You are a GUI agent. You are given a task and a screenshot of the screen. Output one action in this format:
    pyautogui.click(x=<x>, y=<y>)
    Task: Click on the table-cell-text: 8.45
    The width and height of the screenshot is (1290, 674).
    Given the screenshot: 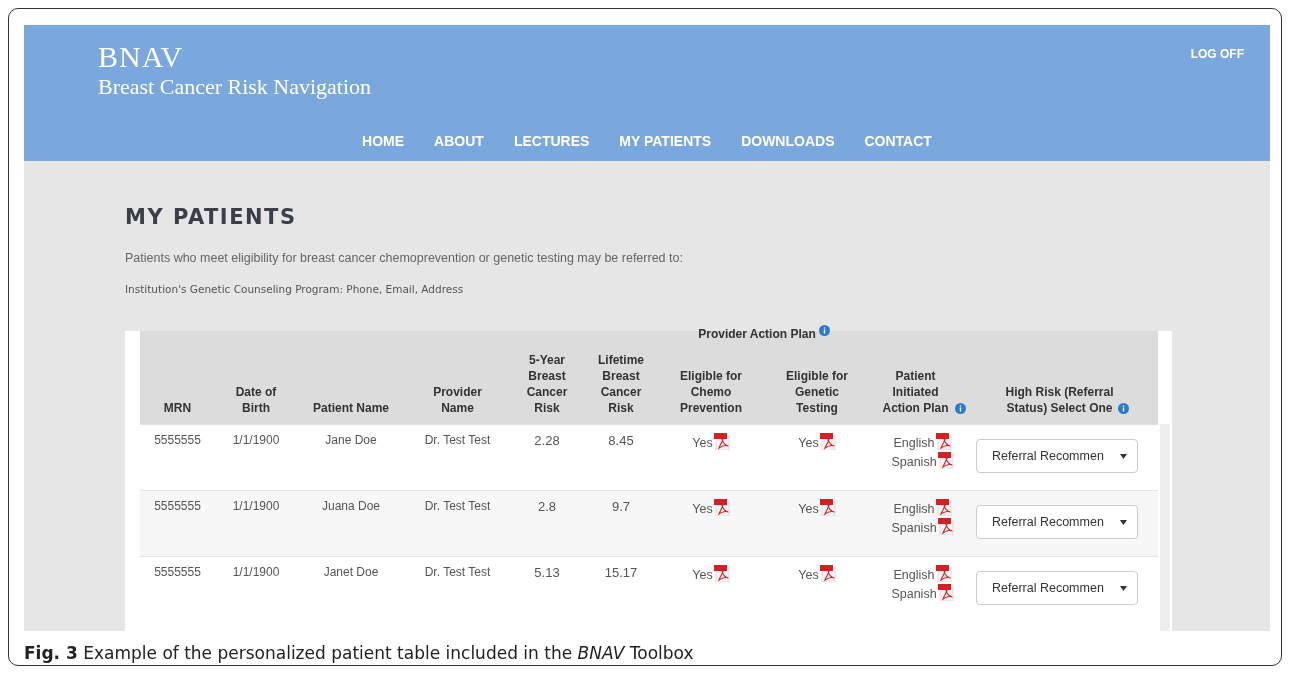 What is the action you would take?
    pyautogui.click(x=621, y=441)
    